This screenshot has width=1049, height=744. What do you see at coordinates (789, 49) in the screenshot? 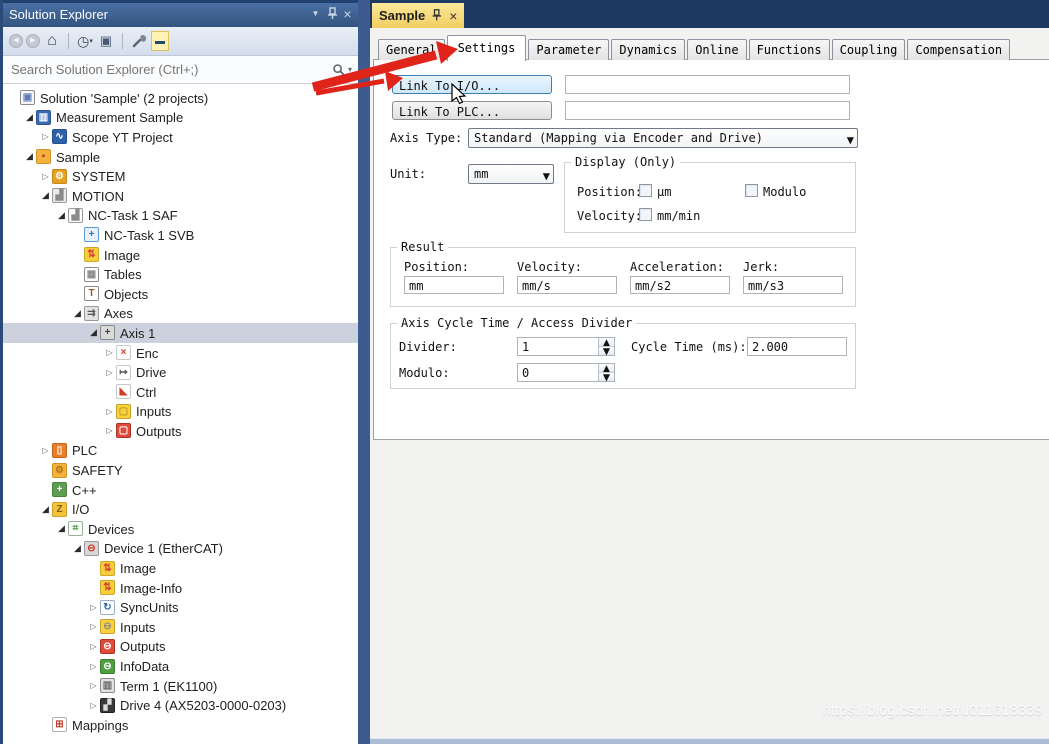
I see `tab-functions: Functions` at bounding box center [789, 49].